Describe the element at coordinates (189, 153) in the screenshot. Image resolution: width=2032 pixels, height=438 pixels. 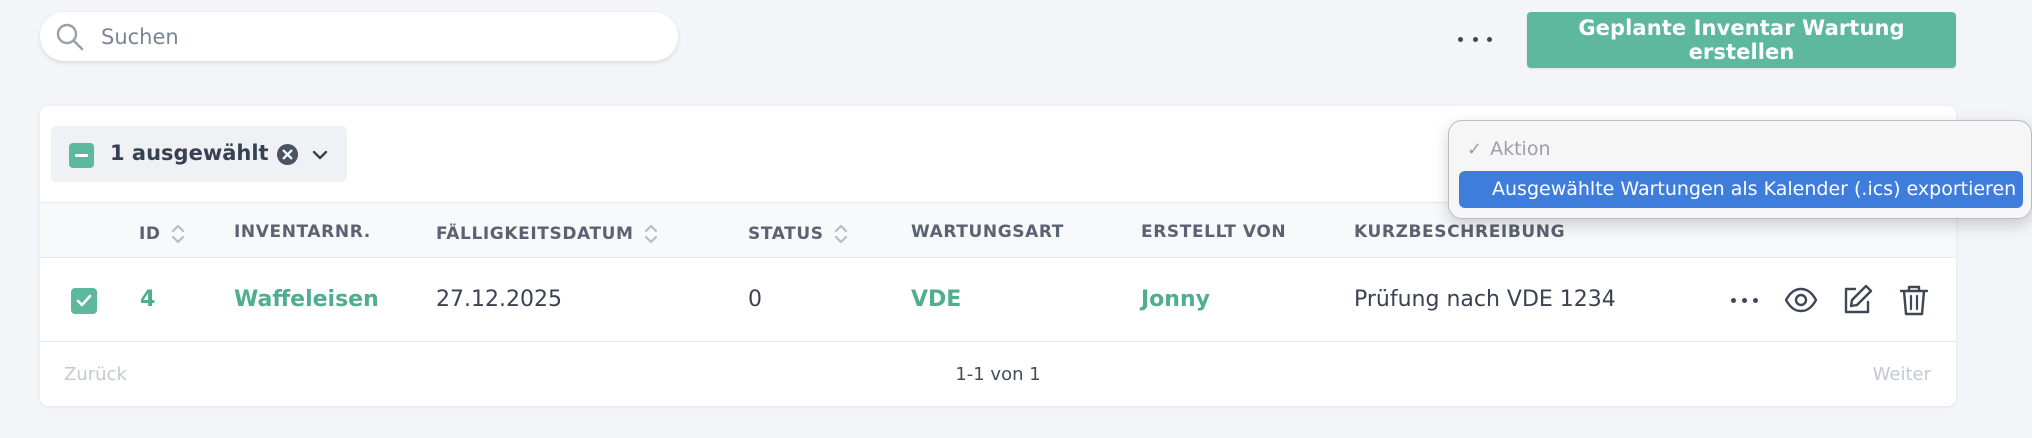
I see `selection-count-label: 1 ausgewählt` at that location.